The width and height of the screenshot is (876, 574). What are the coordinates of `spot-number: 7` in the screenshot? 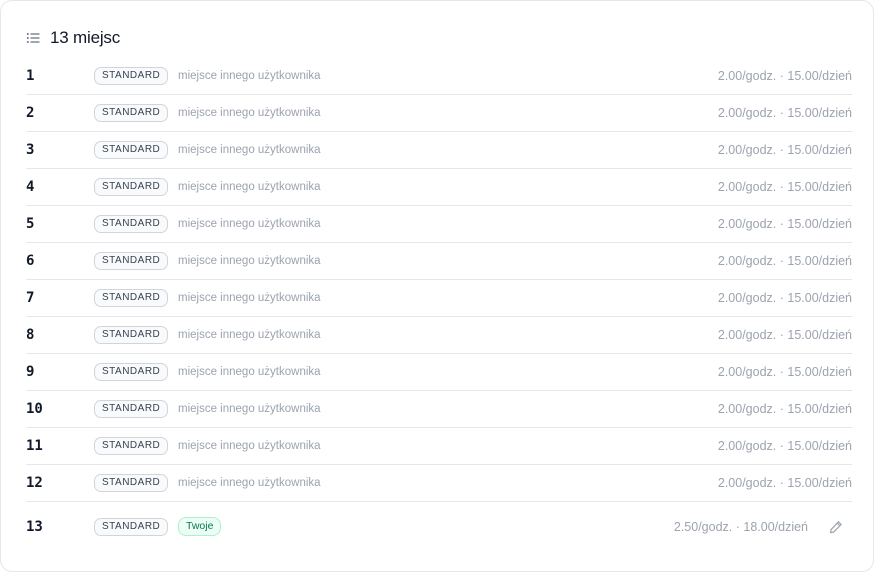 It's located at (30, 298).